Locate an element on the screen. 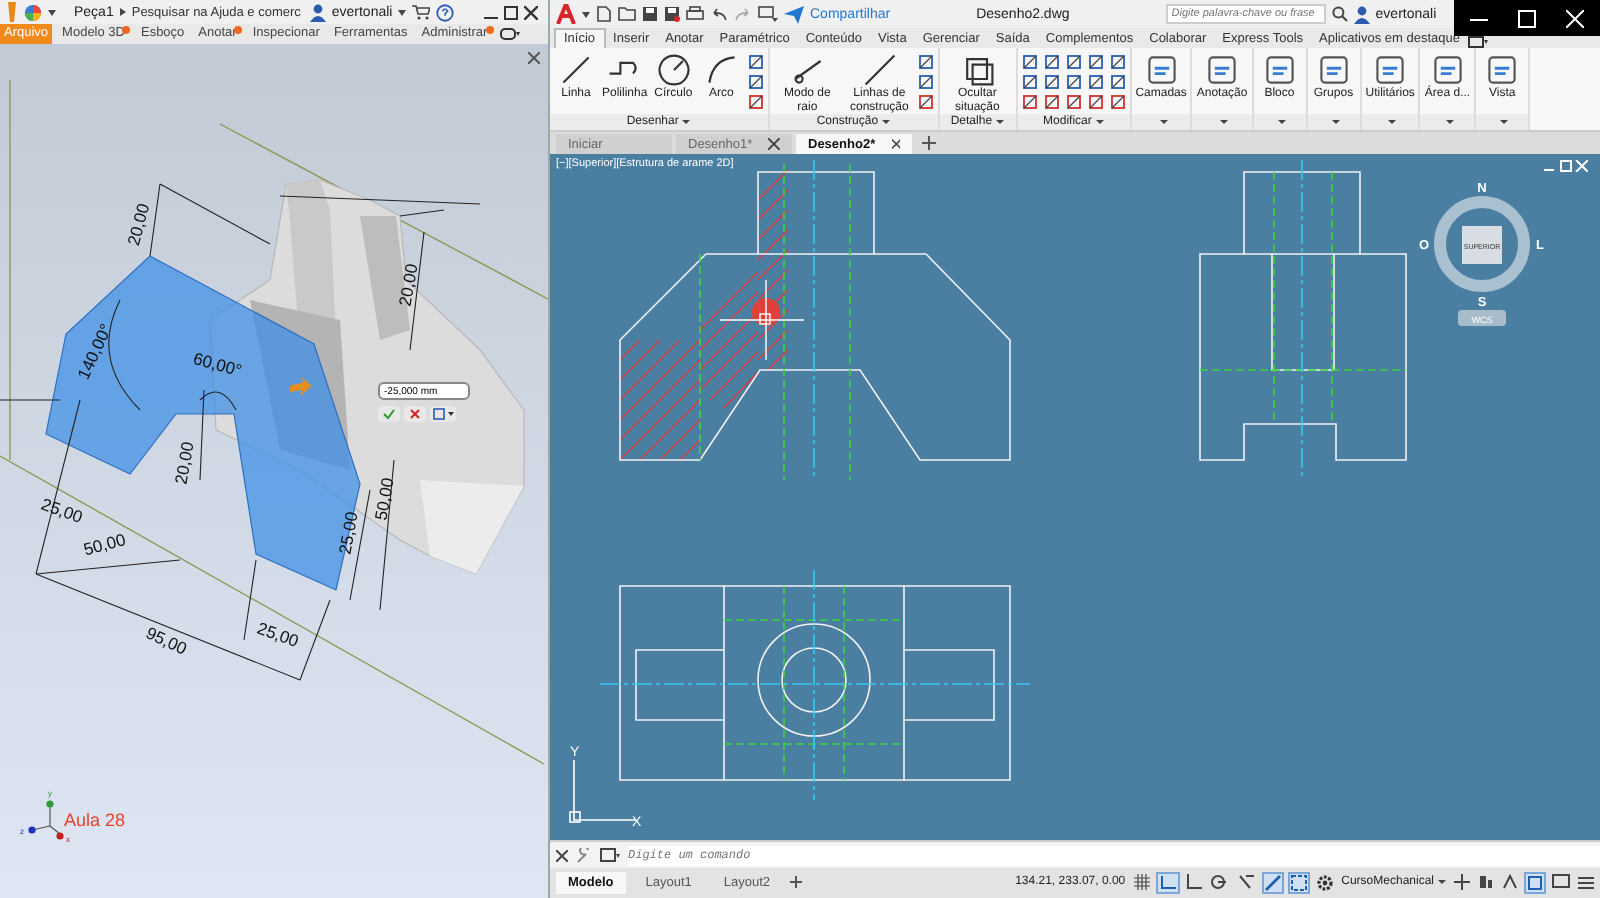 Image resolution: width=1600 pixels, height=898 pixels. lesson-caption: Aula 28 is located at coordinates (95, 820).